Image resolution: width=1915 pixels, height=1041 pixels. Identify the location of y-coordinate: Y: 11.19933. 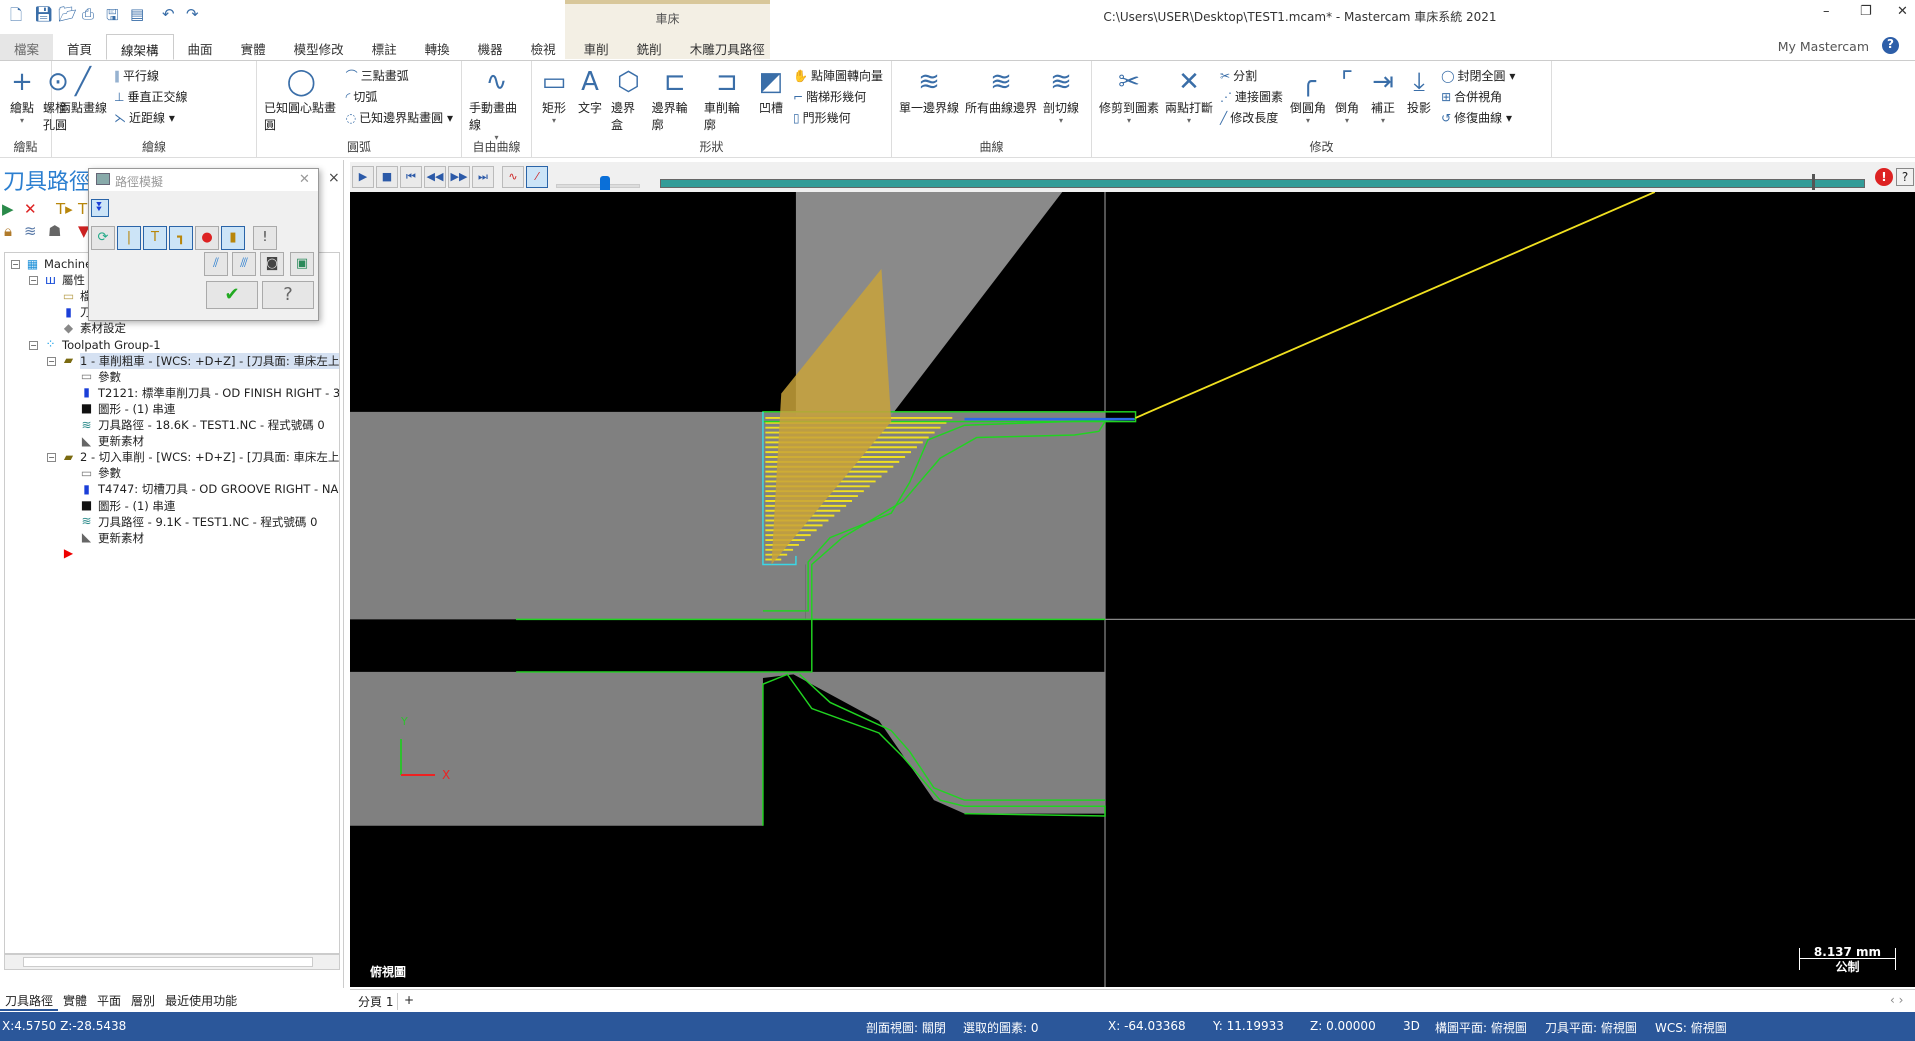
(1248, 1026).